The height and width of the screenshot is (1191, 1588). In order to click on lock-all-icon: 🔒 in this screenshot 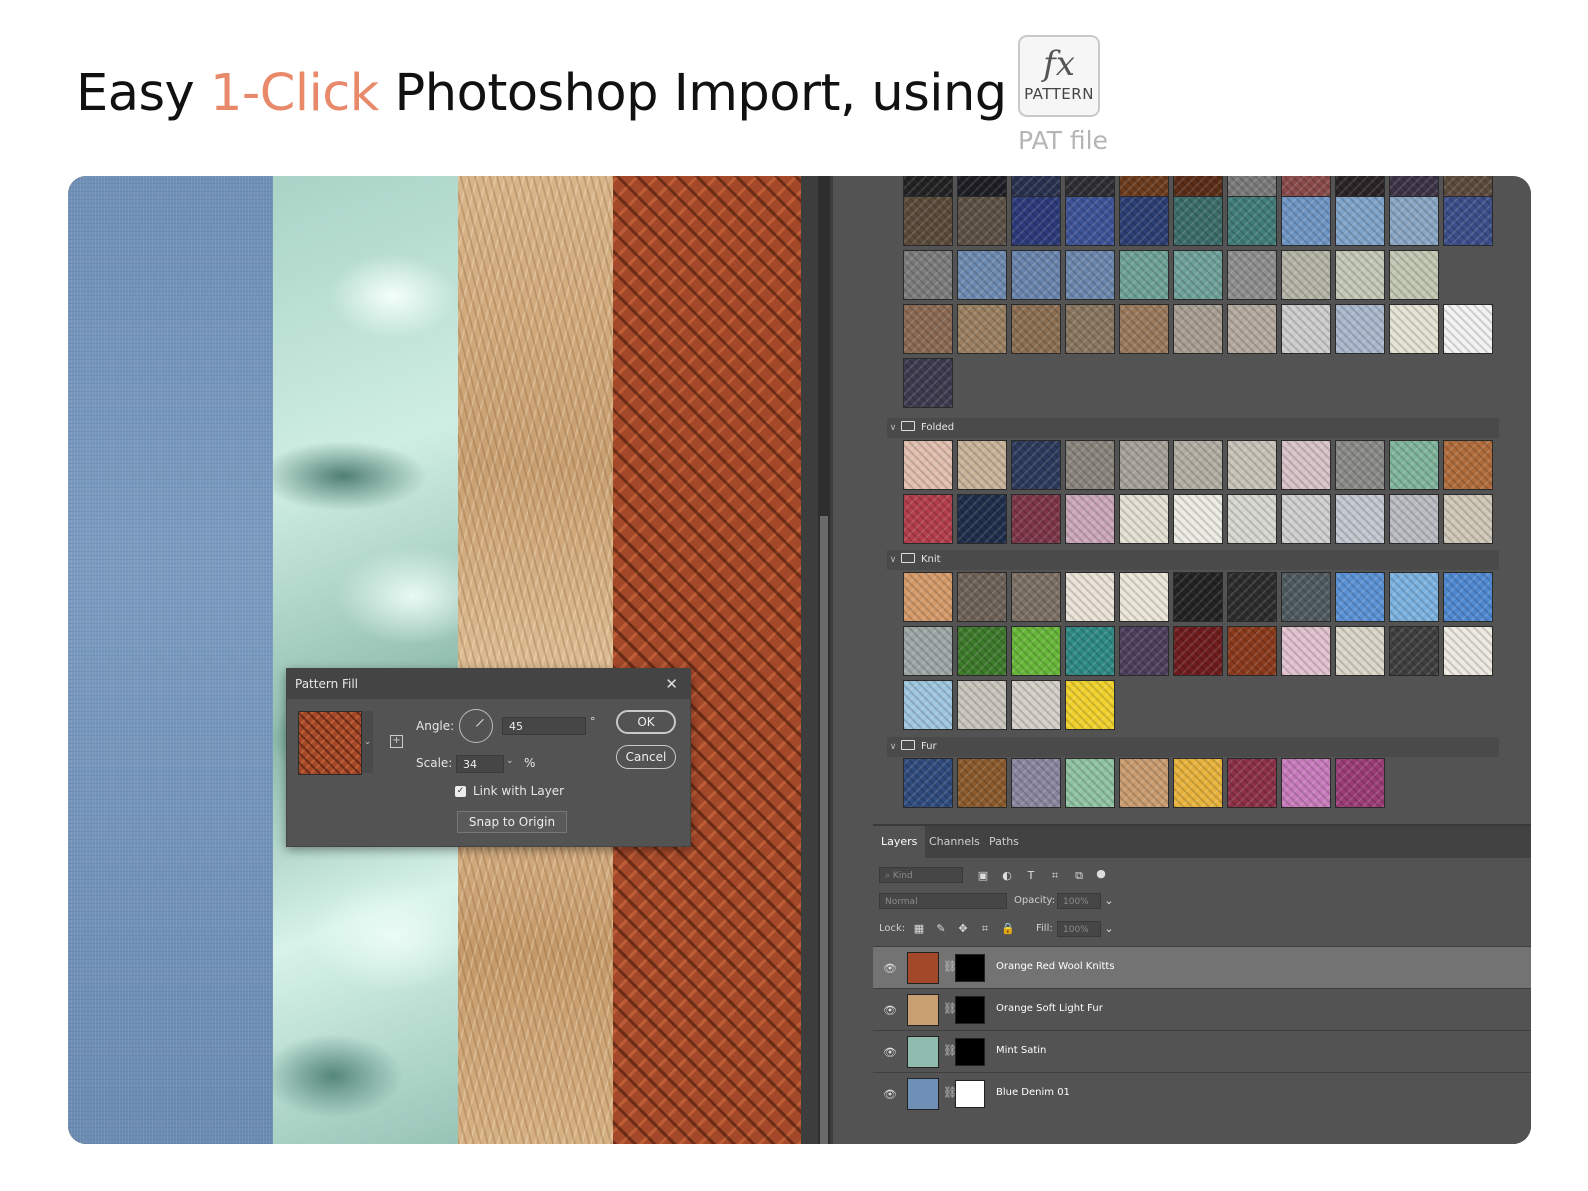, I will do `click(1008, 929)`.